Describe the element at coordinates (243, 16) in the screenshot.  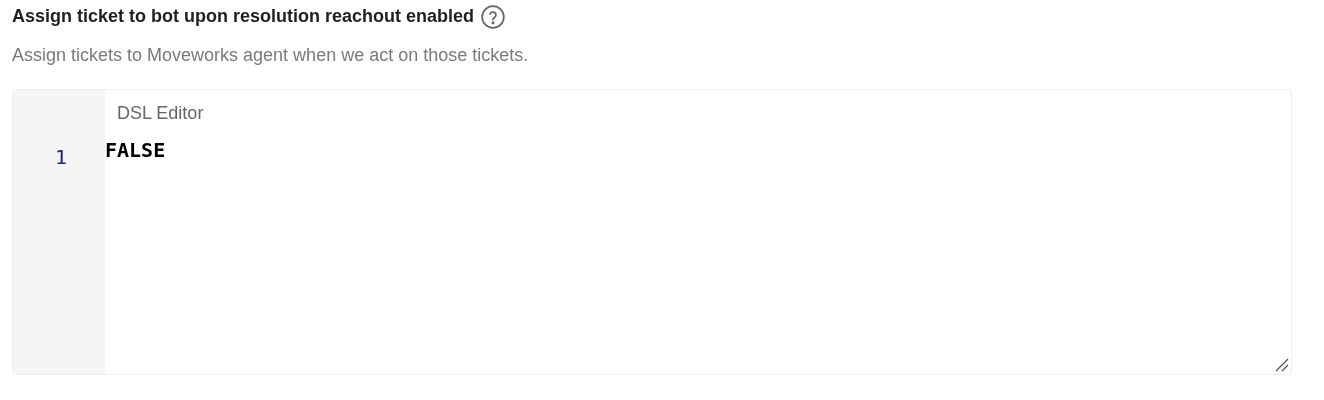
I see `setting-title: Assign ticket to bot upon resolution reachout enabled` at that location.